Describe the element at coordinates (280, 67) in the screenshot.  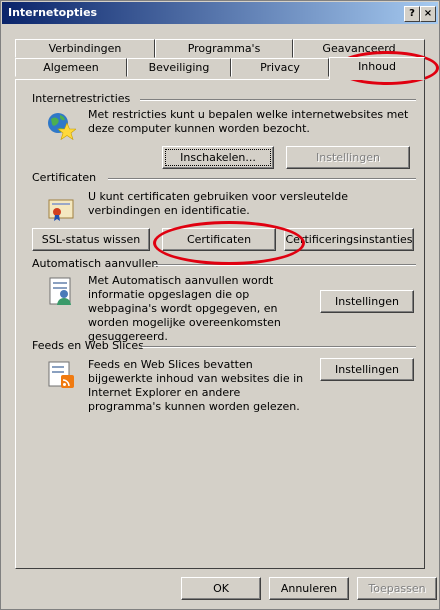
I see `tab-privacy: Privacy` at that location.